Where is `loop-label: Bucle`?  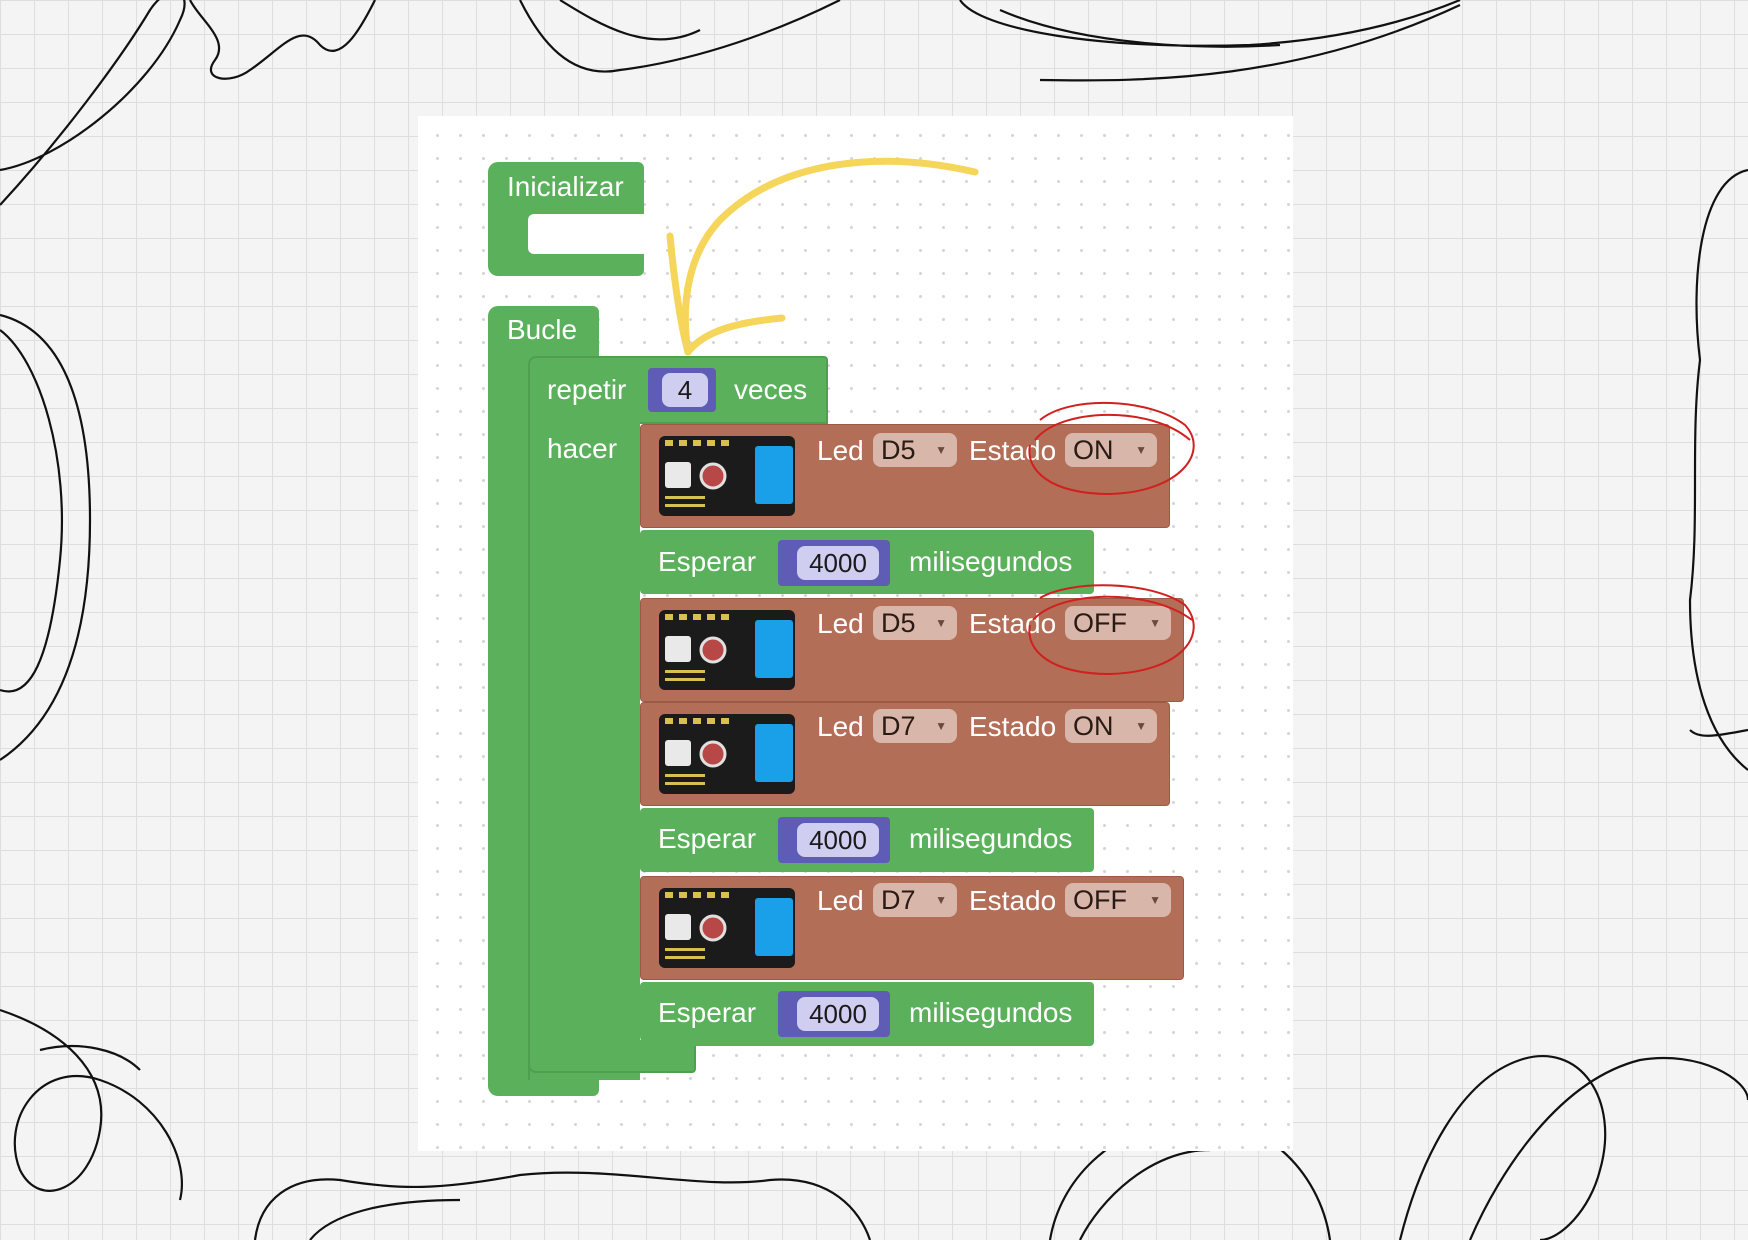
loop-label: Bucle is located at coordinates (542, 329).